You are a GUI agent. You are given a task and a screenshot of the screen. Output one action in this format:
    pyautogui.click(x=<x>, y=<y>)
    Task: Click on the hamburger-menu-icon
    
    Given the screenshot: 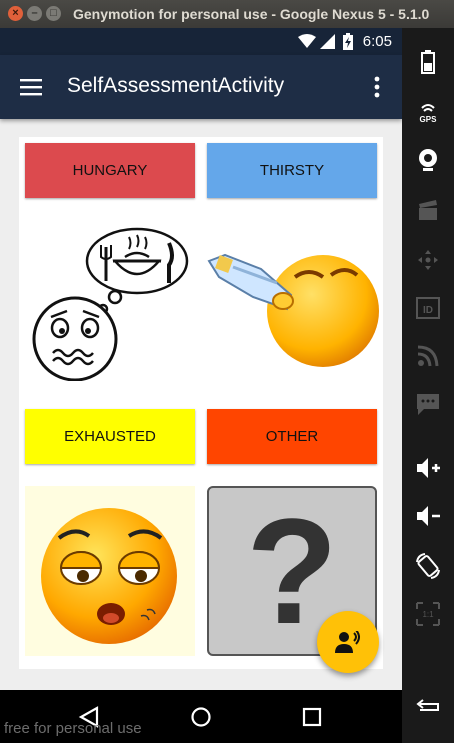 What is the action you would take?
    pyautogui.click(x=31, y=87)
    